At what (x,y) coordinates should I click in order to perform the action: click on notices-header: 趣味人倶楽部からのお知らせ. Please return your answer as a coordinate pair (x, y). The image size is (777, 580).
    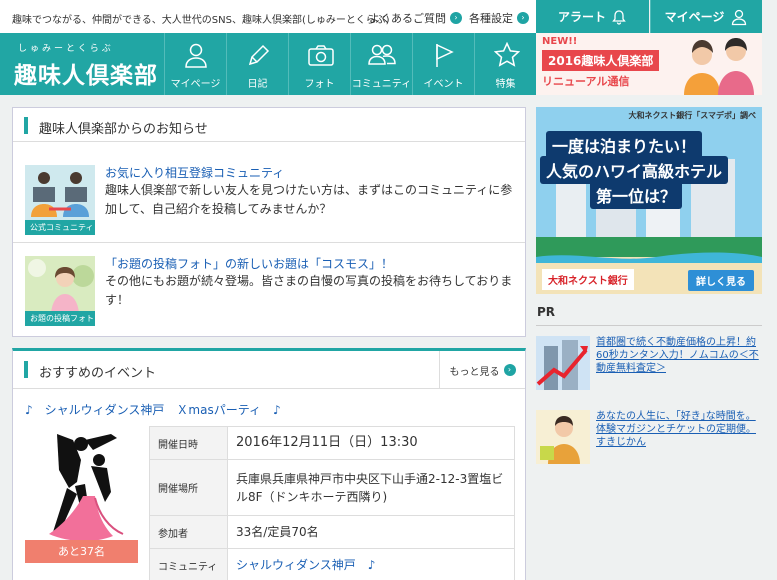
    Looking at the image, I should click on (269, 125).